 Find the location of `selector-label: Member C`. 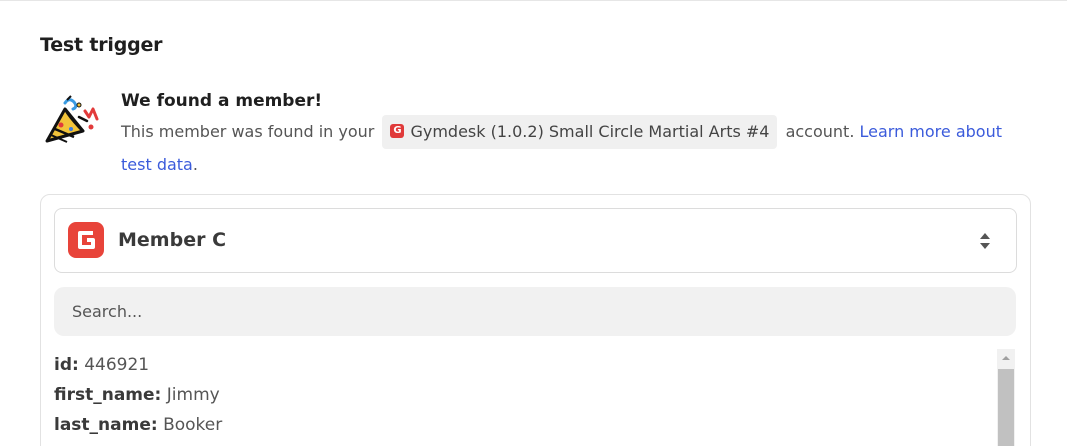

selector-label: Member C is located at coordinates (172, 240).